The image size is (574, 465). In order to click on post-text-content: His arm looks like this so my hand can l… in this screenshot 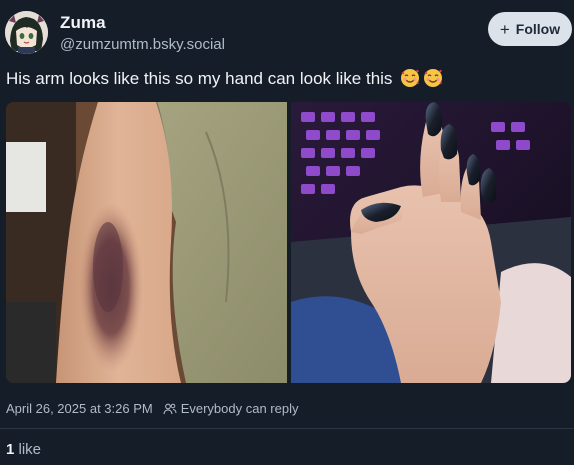, I will do `click(199, 78)`.